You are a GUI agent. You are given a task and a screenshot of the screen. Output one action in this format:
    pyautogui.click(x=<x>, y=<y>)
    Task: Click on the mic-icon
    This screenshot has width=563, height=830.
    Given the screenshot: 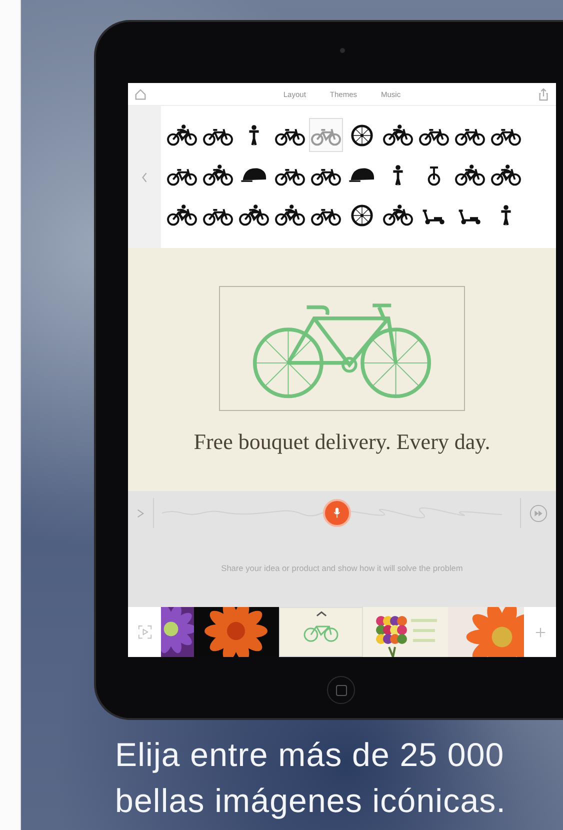 What is the action you would take?
    pyautogui.click(x=337, y=513)
    